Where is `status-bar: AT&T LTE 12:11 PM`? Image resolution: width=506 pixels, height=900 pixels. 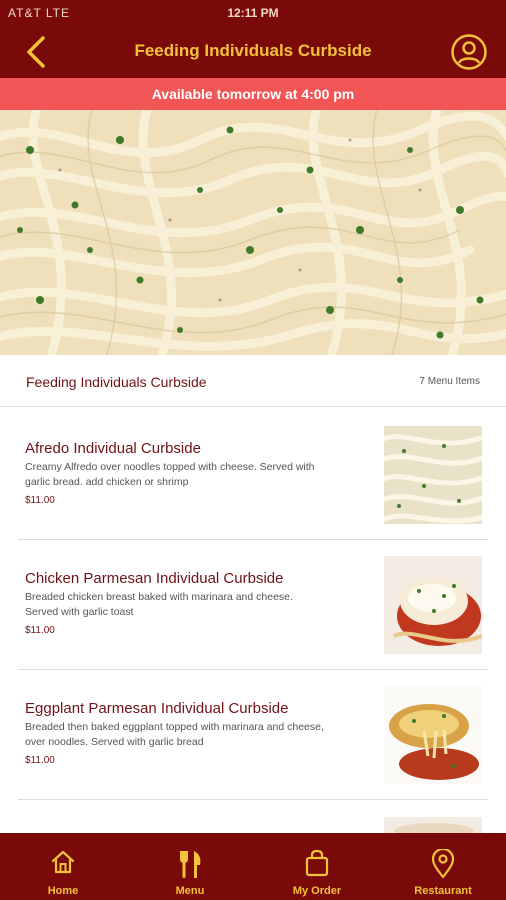
status-bar: AT&T LTE 12:11 PM is located at coordinates (253, 13).